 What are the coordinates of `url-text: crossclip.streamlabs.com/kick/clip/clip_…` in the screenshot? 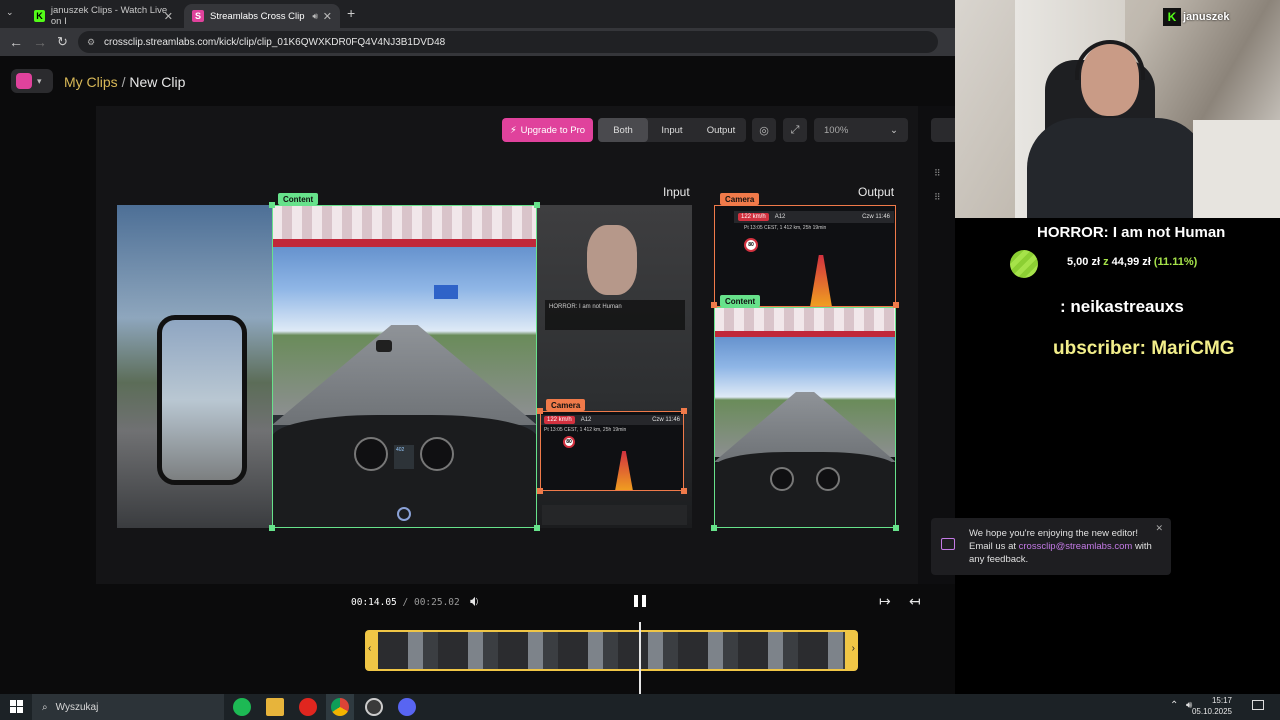 It's located at (275, 42).